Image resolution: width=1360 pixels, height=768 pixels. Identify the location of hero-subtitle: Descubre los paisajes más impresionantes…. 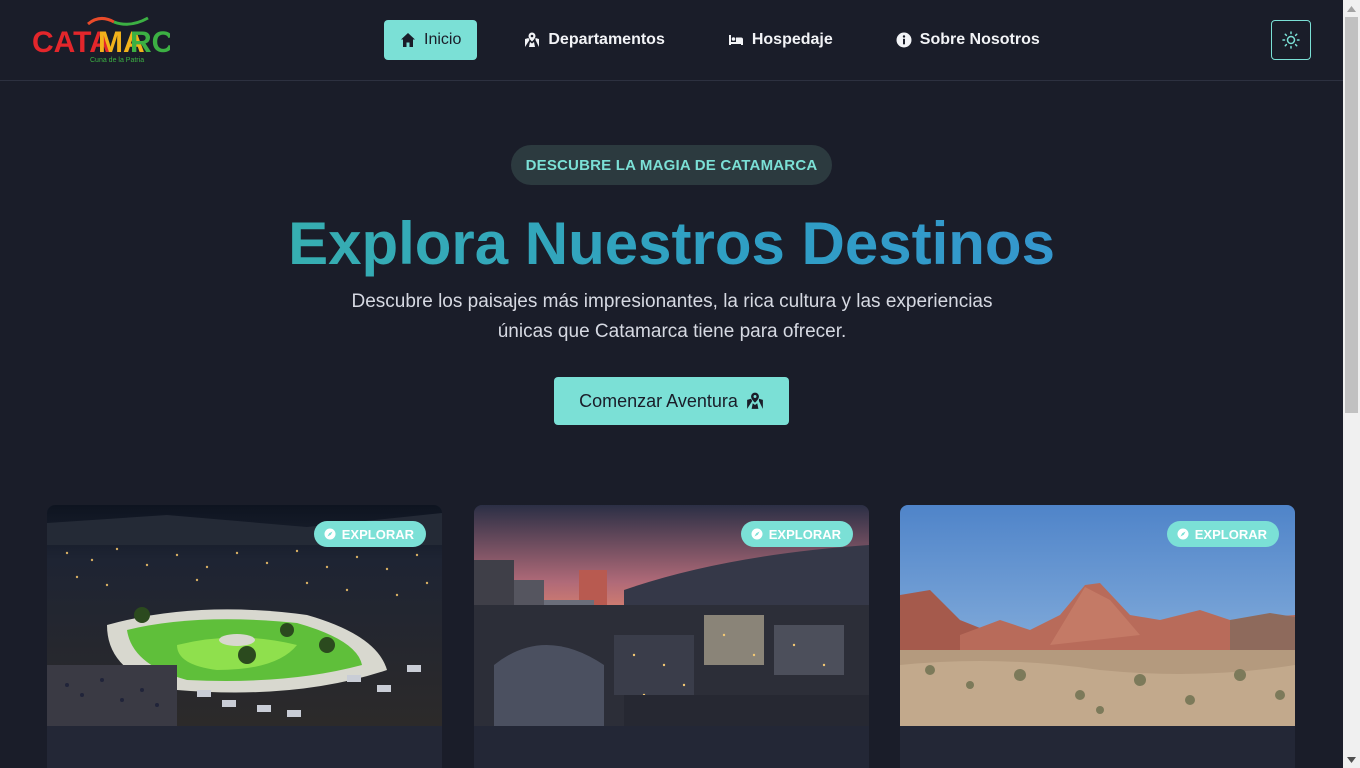
(672, 317).